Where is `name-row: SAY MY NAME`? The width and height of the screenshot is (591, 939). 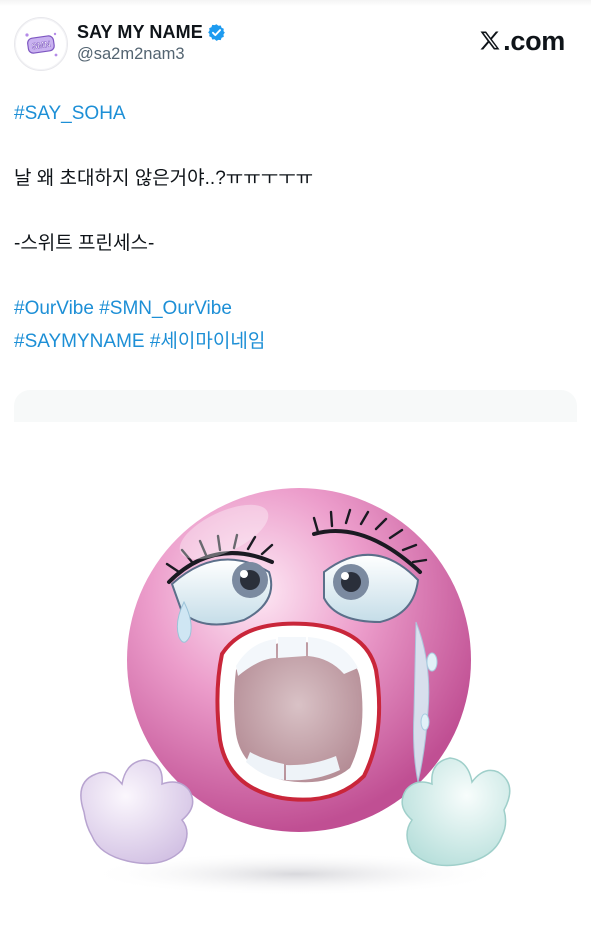 name-row: SAY MY NAME is located at coordinates (151, 32).